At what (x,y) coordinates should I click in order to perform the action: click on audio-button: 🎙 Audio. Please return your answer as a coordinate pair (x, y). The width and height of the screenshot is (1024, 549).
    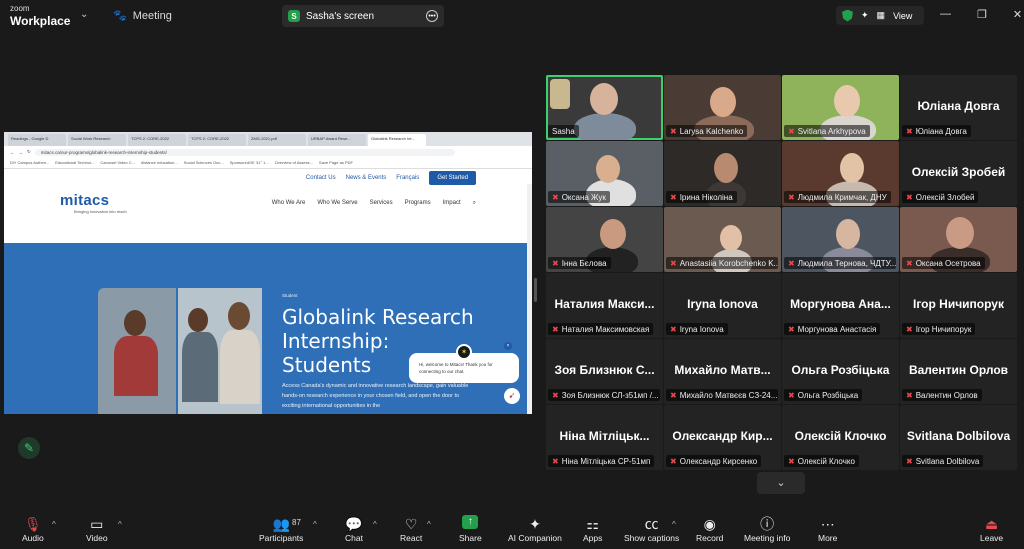
    Looking at the image, I should click on (33, 529).